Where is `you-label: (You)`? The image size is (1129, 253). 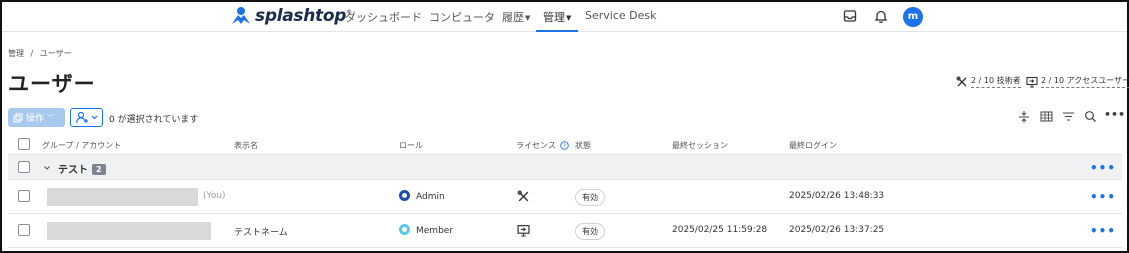 you-label: (You) is located at coordinates (214, 196).